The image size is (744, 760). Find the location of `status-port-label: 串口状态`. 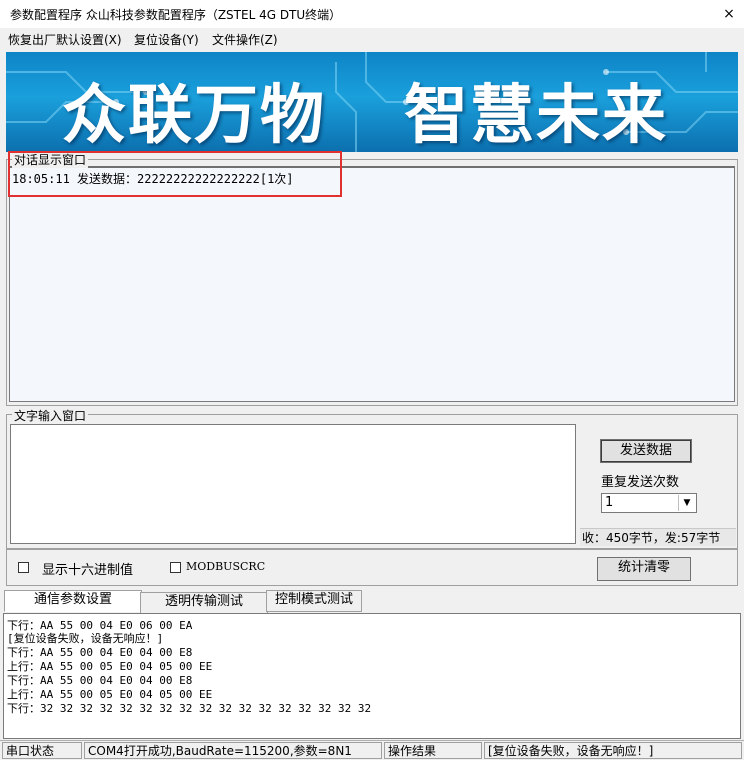

status-port-label: 串口状态 is located at coordinates (42, 750).